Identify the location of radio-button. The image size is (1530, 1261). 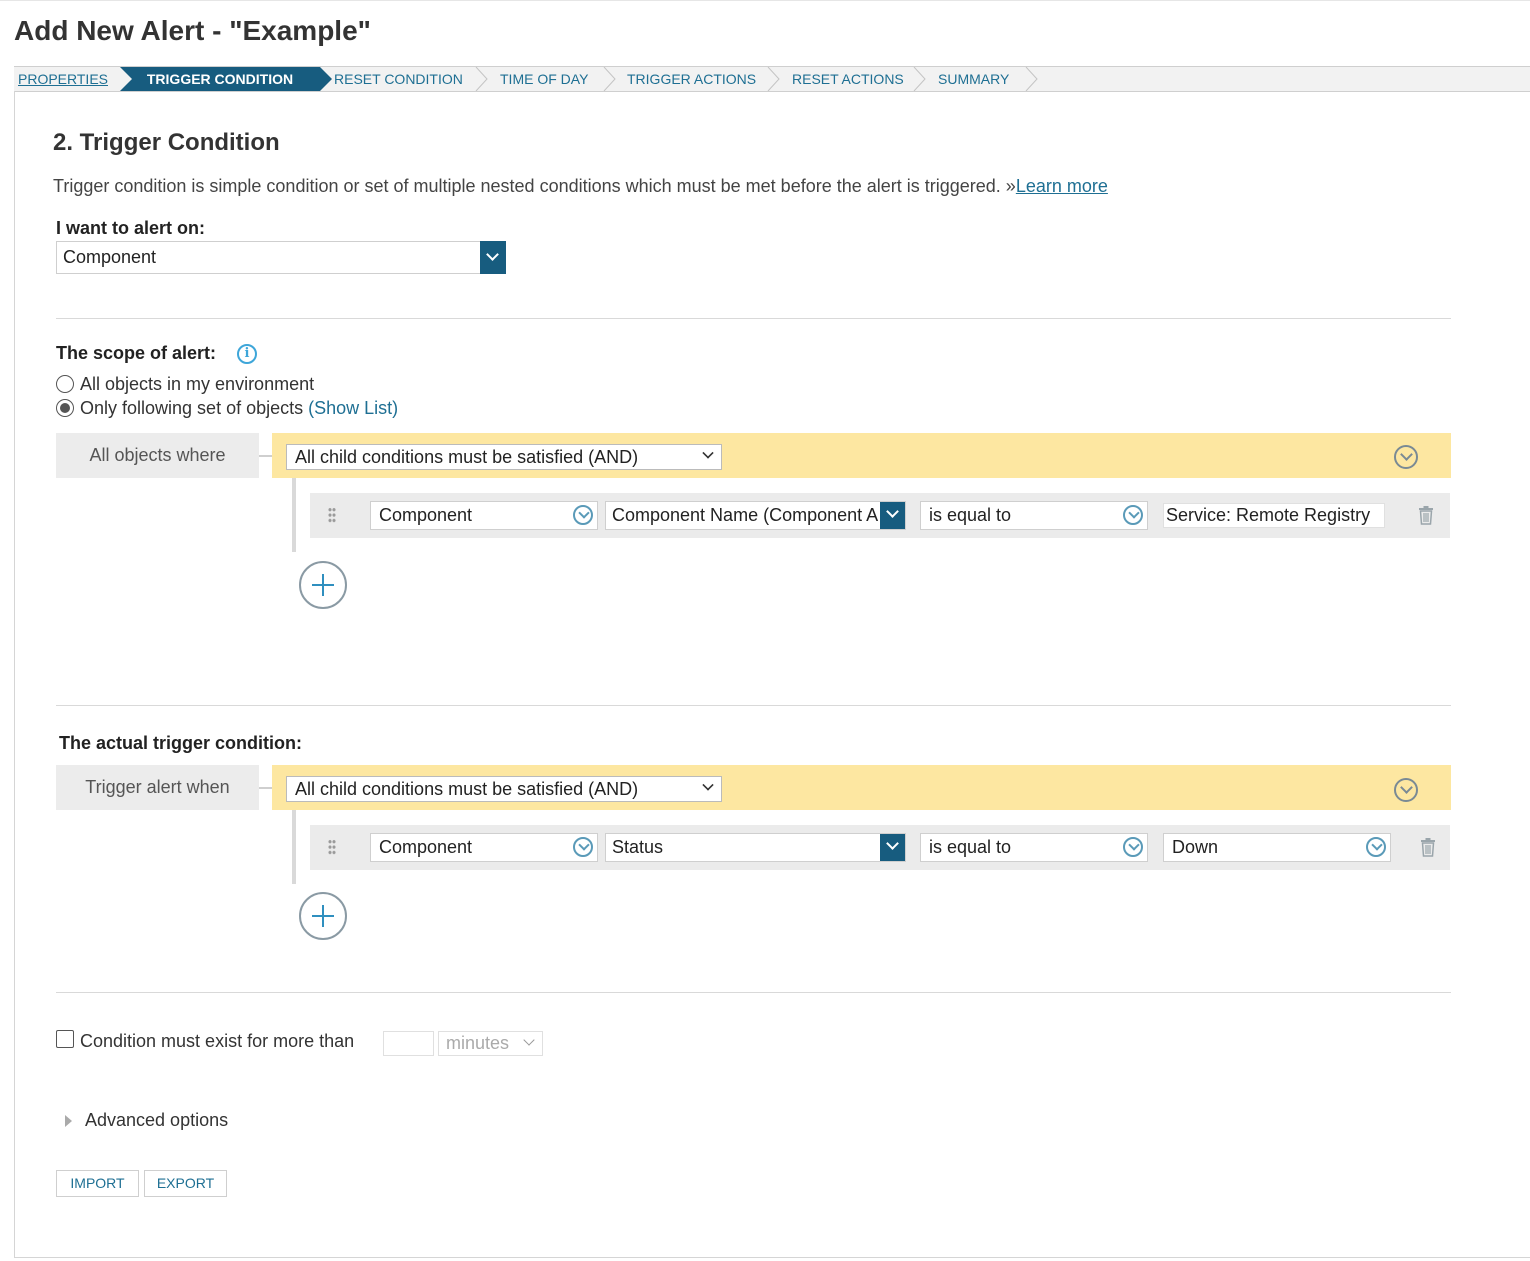
(65, 384).